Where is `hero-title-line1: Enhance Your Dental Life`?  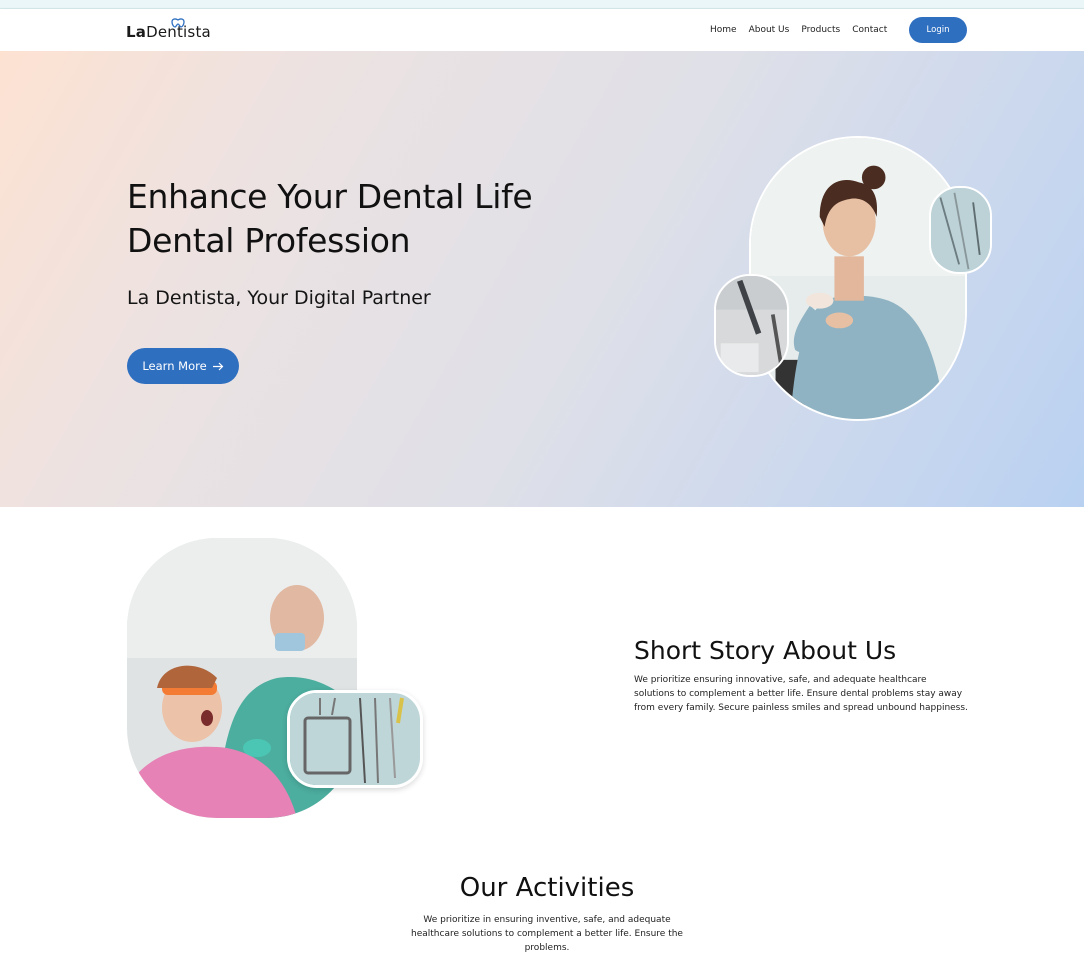
hero-title-line1: Enhance Your Dental Life is located at coordinates (330, 196).